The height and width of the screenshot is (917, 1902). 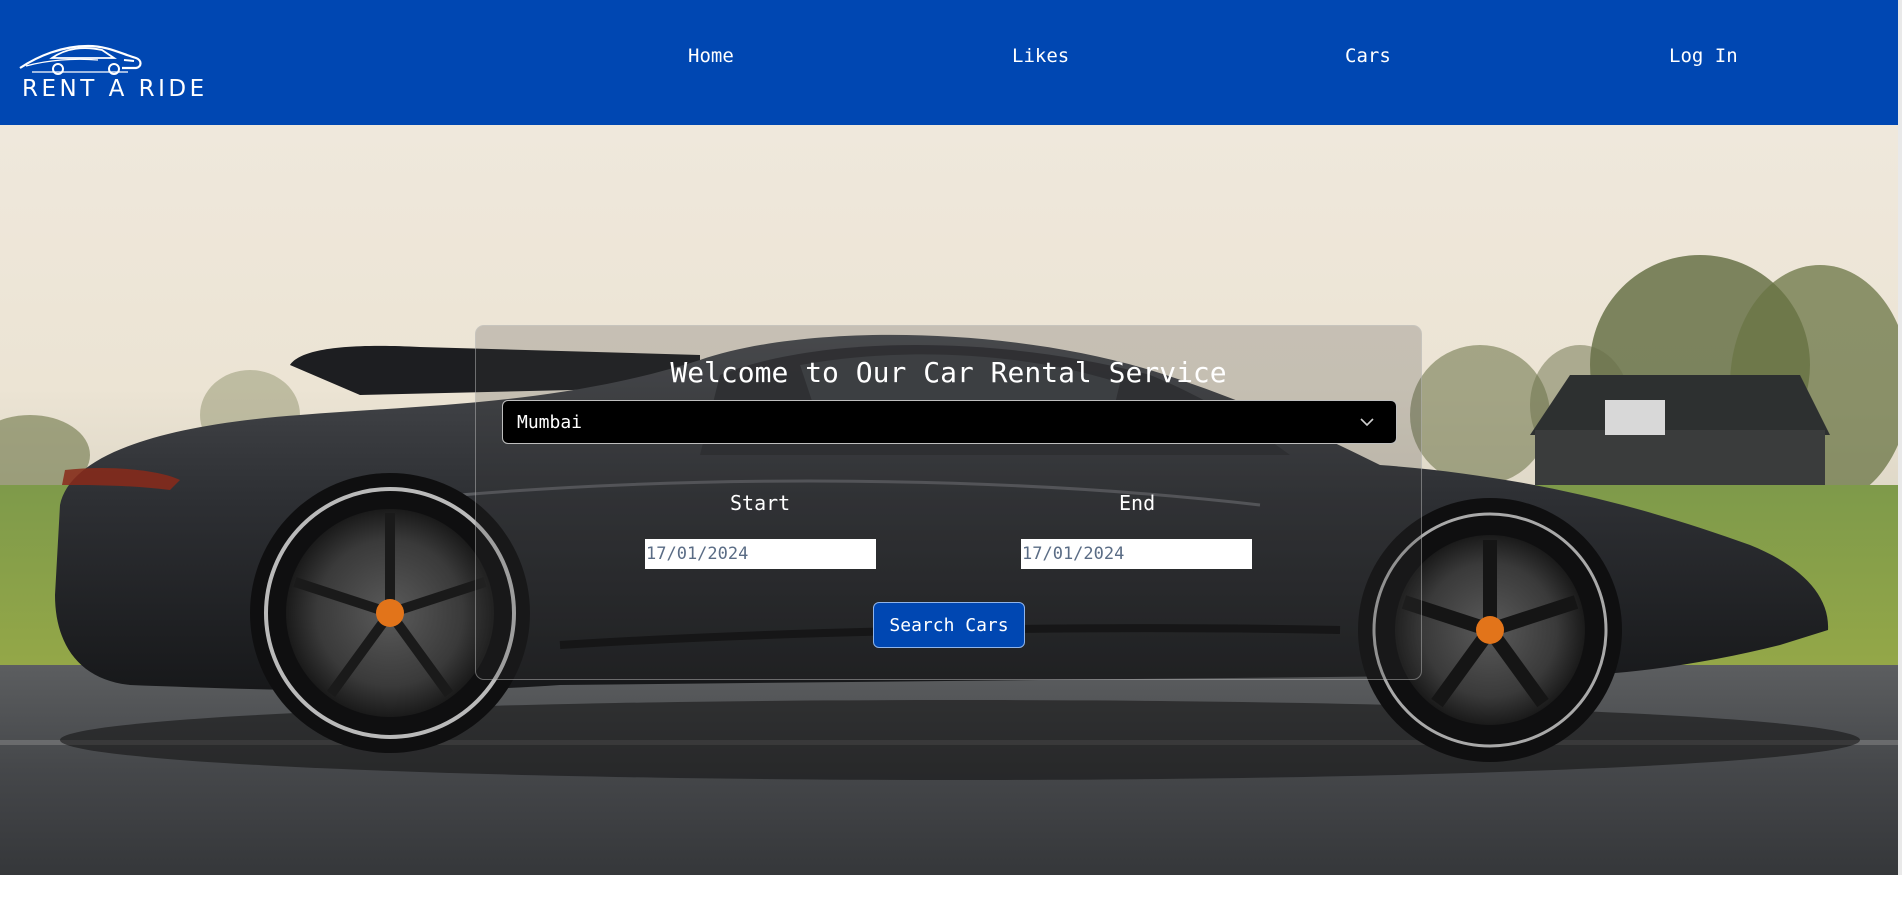 What do you see at coordinates (949, 422) in the screenshot?
I see `city-select: Mumbai` at bounding box center [949, 422].